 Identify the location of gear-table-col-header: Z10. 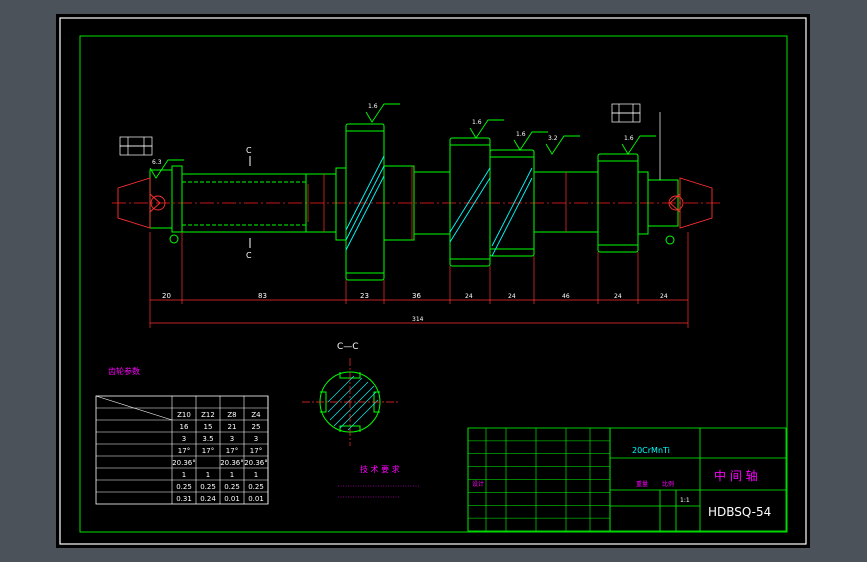
(184, 415).